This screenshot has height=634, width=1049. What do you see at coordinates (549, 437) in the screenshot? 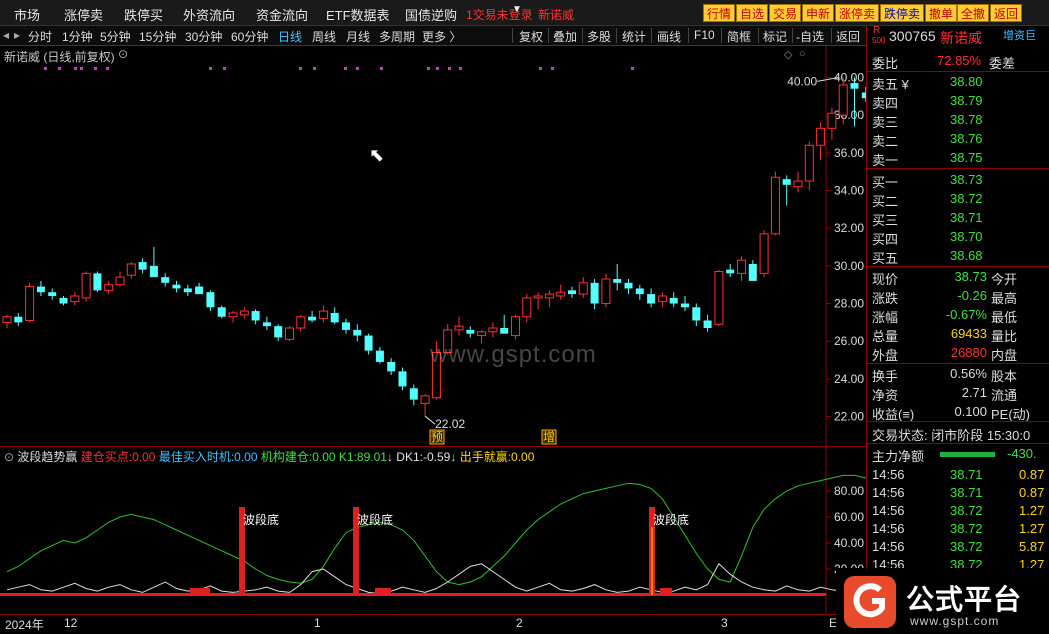
I see `event-marker-label: 增` at bounding box center [549, 437].